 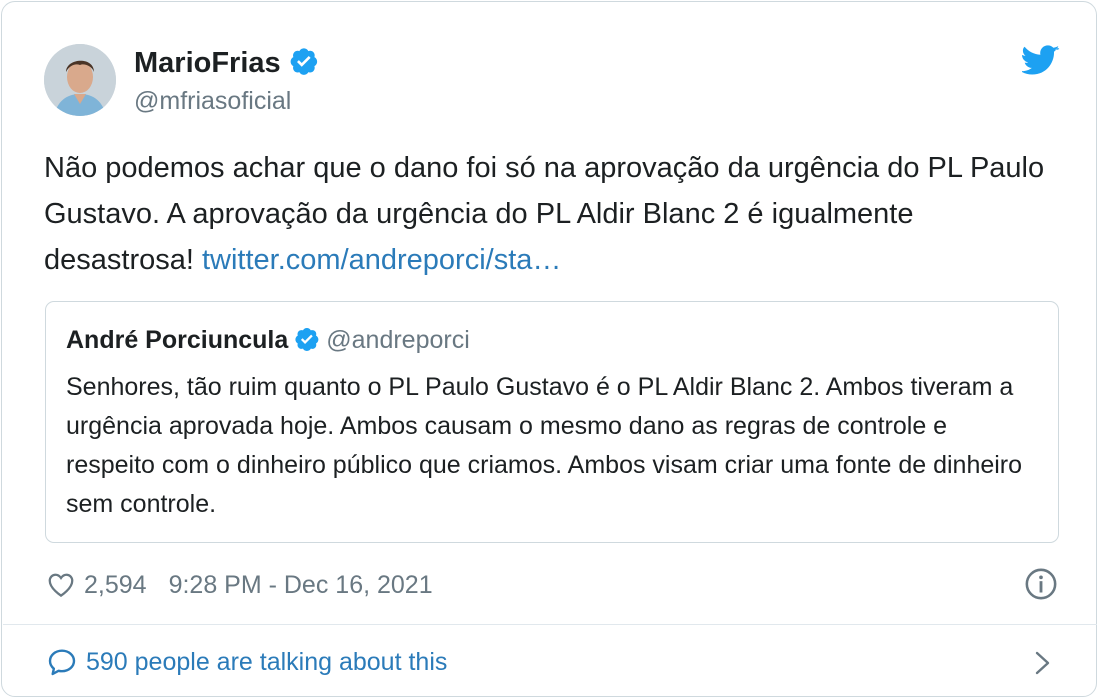 I want to click on twitter-bird-icon, so click(x=1040, y=61).